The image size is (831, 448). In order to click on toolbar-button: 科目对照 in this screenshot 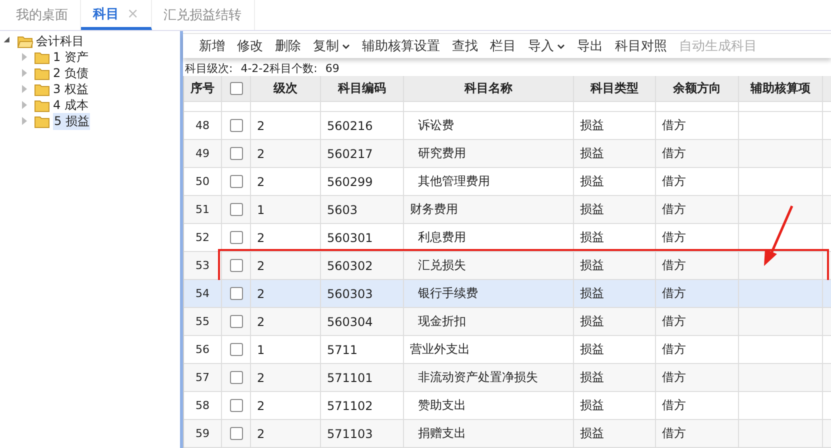, I will do `click(641, 46)`.